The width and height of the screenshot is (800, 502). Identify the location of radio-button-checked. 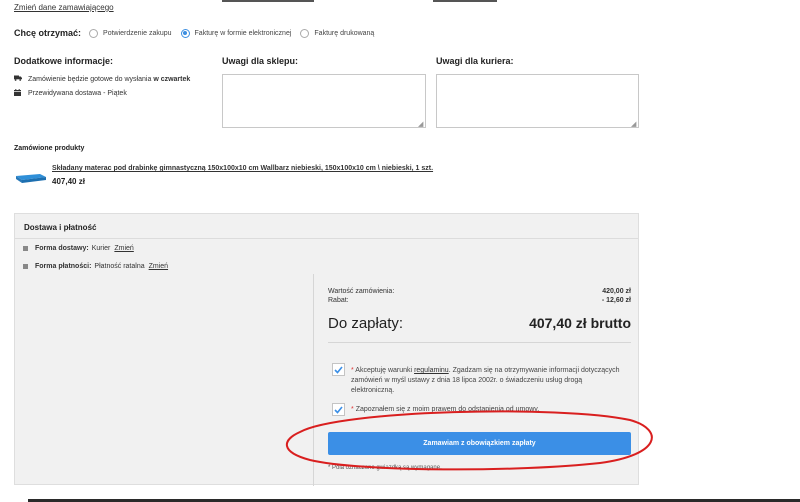
(185, 33).